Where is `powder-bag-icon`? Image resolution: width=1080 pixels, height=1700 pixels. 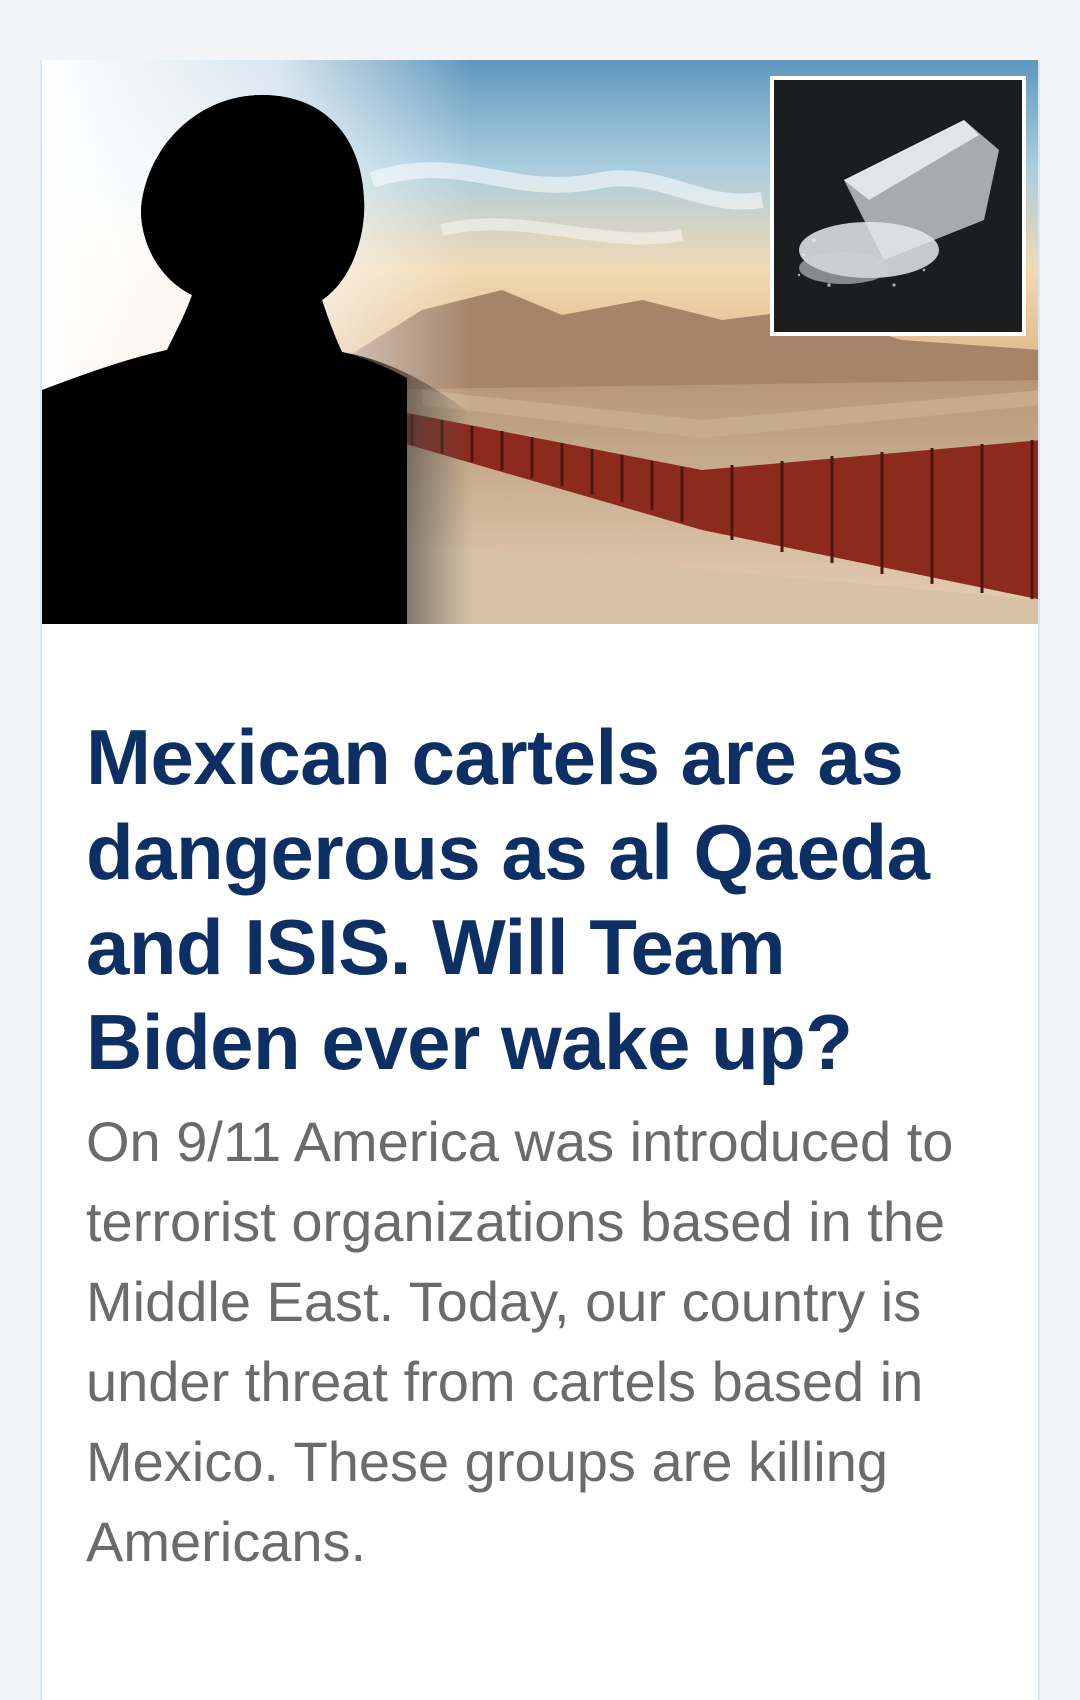 powder-bag-icon is located at coordinates (898, 206).